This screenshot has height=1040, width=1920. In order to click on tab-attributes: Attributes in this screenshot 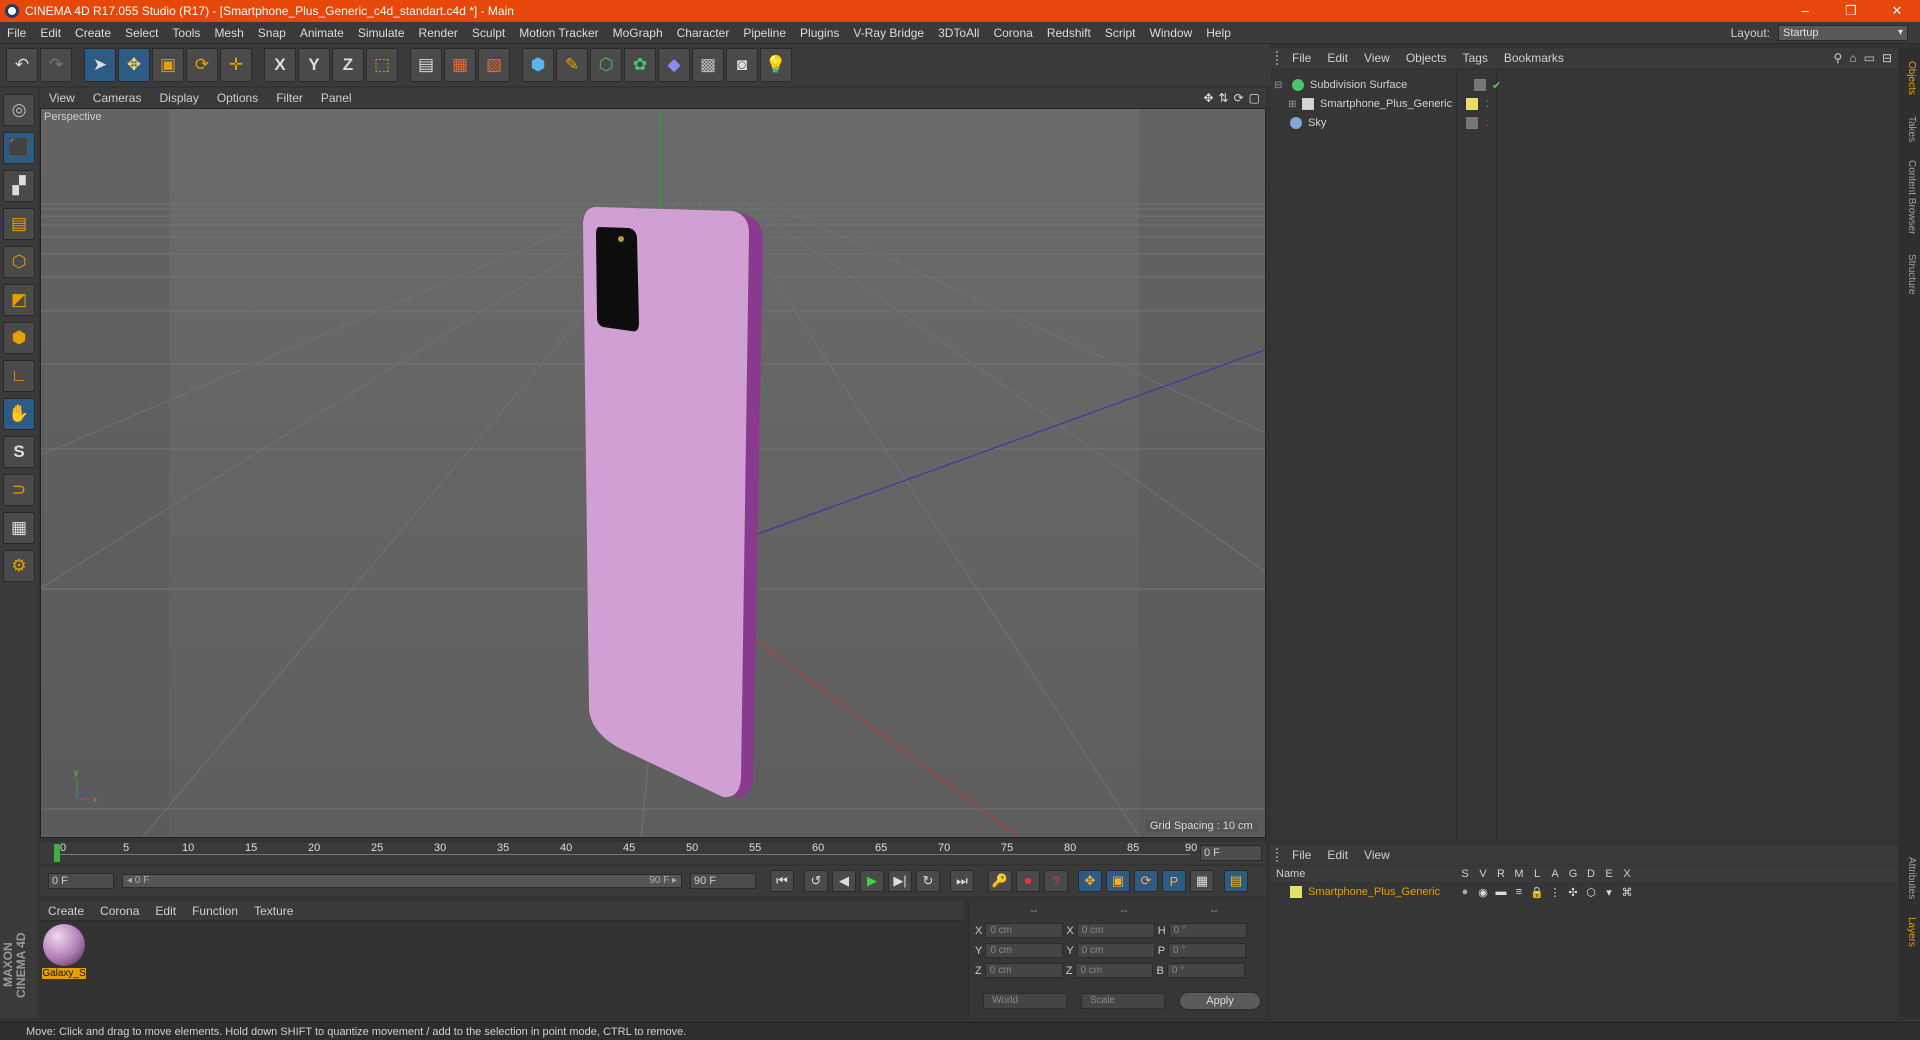, I will do `click(1909, 878)`.